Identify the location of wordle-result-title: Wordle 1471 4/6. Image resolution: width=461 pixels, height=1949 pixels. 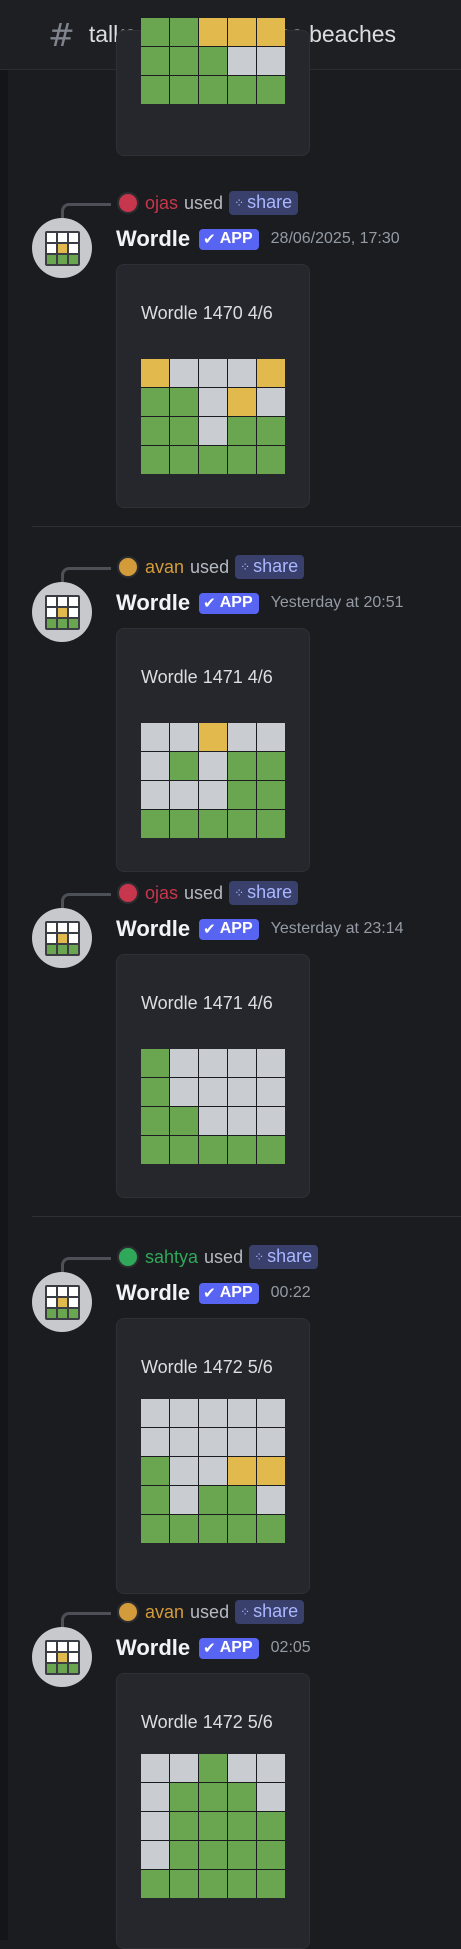
(207, 677).